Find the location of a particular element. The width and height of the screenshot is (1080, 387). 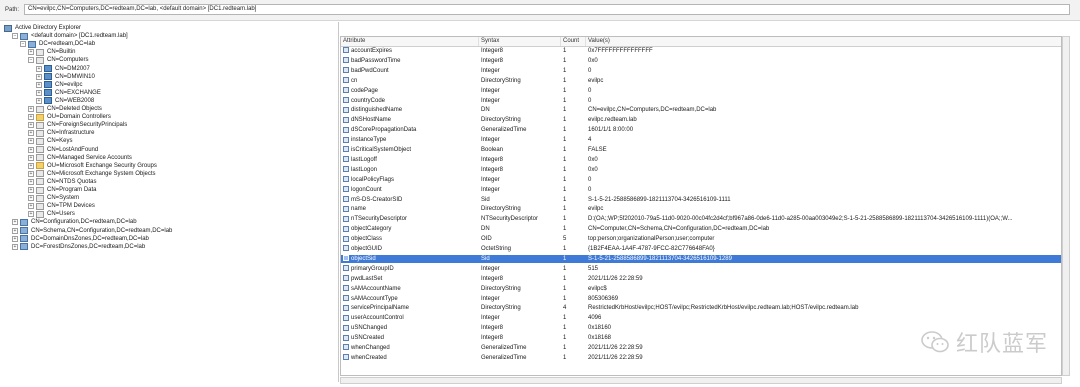

tree-item: + CN=Program Data is located at coordinates (62, 190).